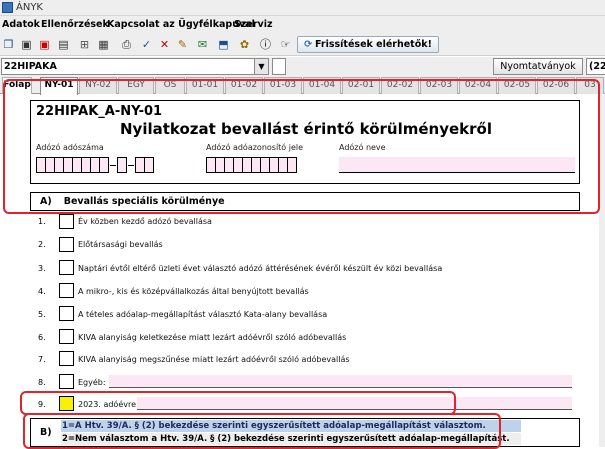 This screenshot has width=605, height=449. What do you see at coordinates (145, 221) in the screenshot?
I see `row-1-label: Év közben kezdő adózó bevallása` at bounding box center [145, 221].